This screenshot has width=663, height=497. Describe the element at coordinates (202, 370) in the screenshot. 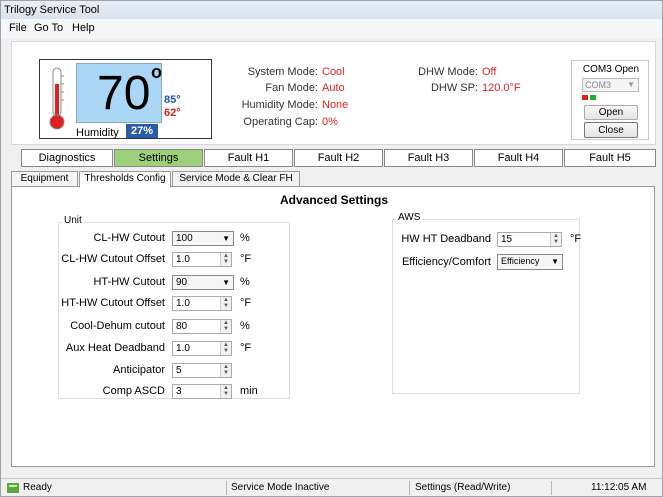

I see `anticipator-stepper: 5 ▲ ▼` at that location.